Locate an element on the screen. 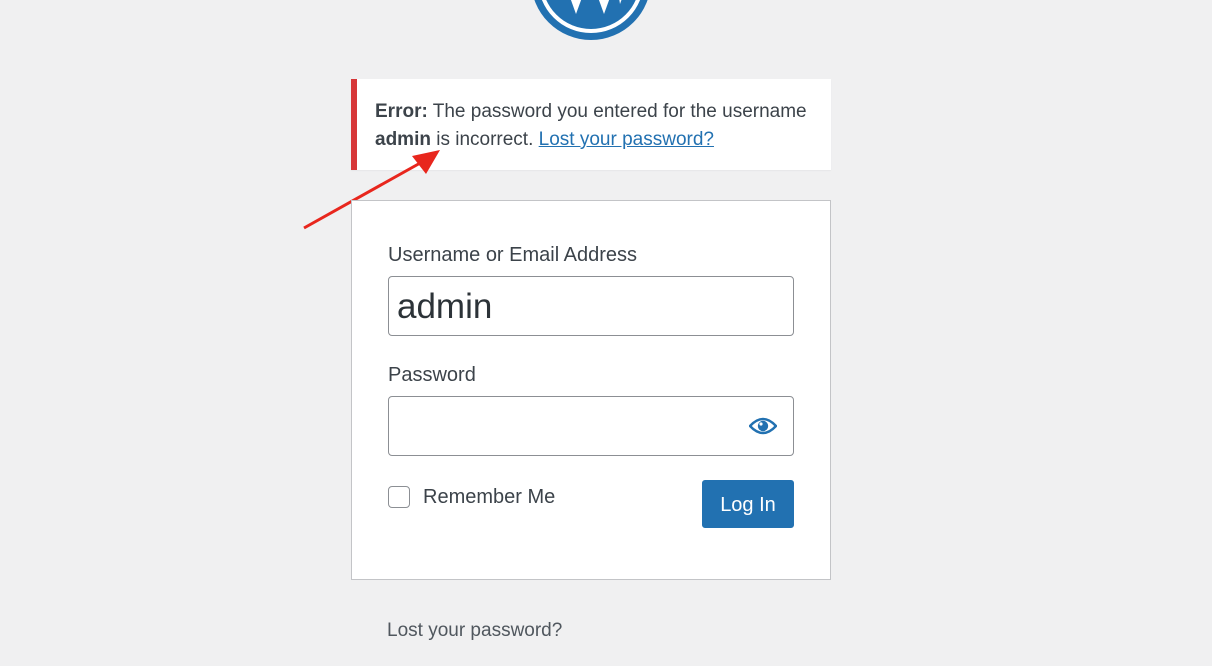 This screenshot has height=666, width=1212. remember-me-checkbox is located at coordinates (399, 497).